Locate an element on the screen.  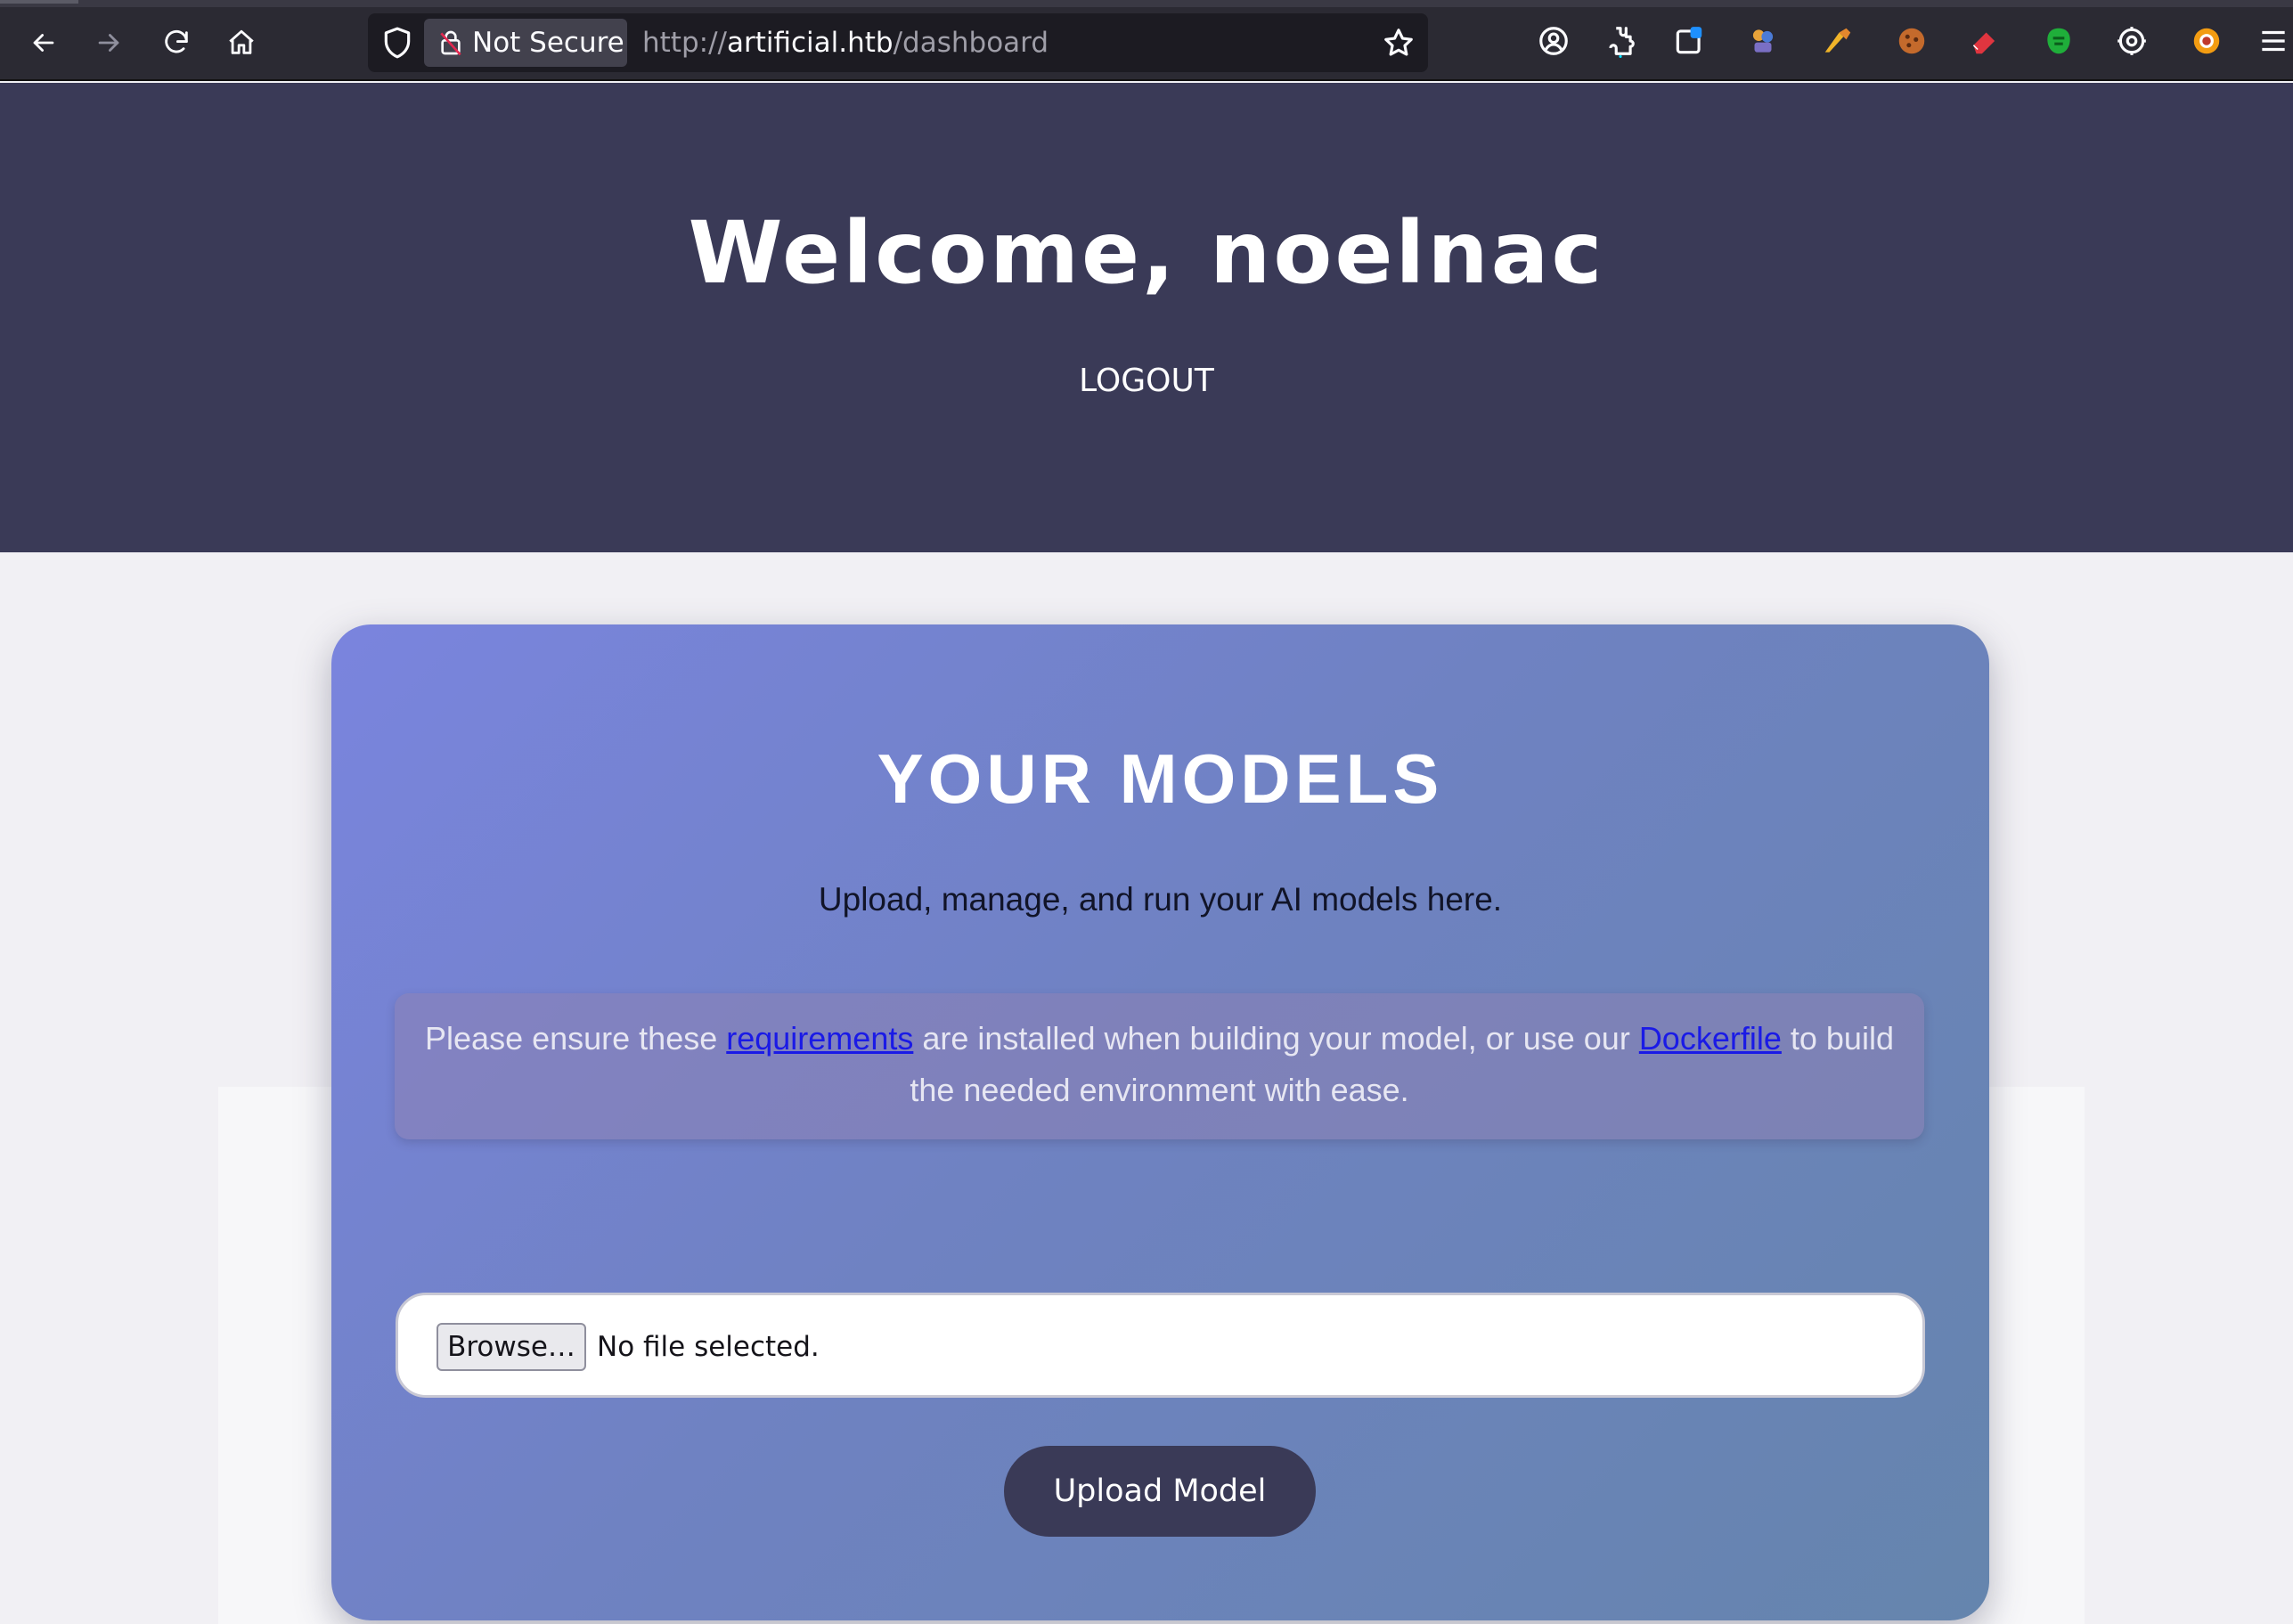
tab-strip is located at coordinates (1146, 3).